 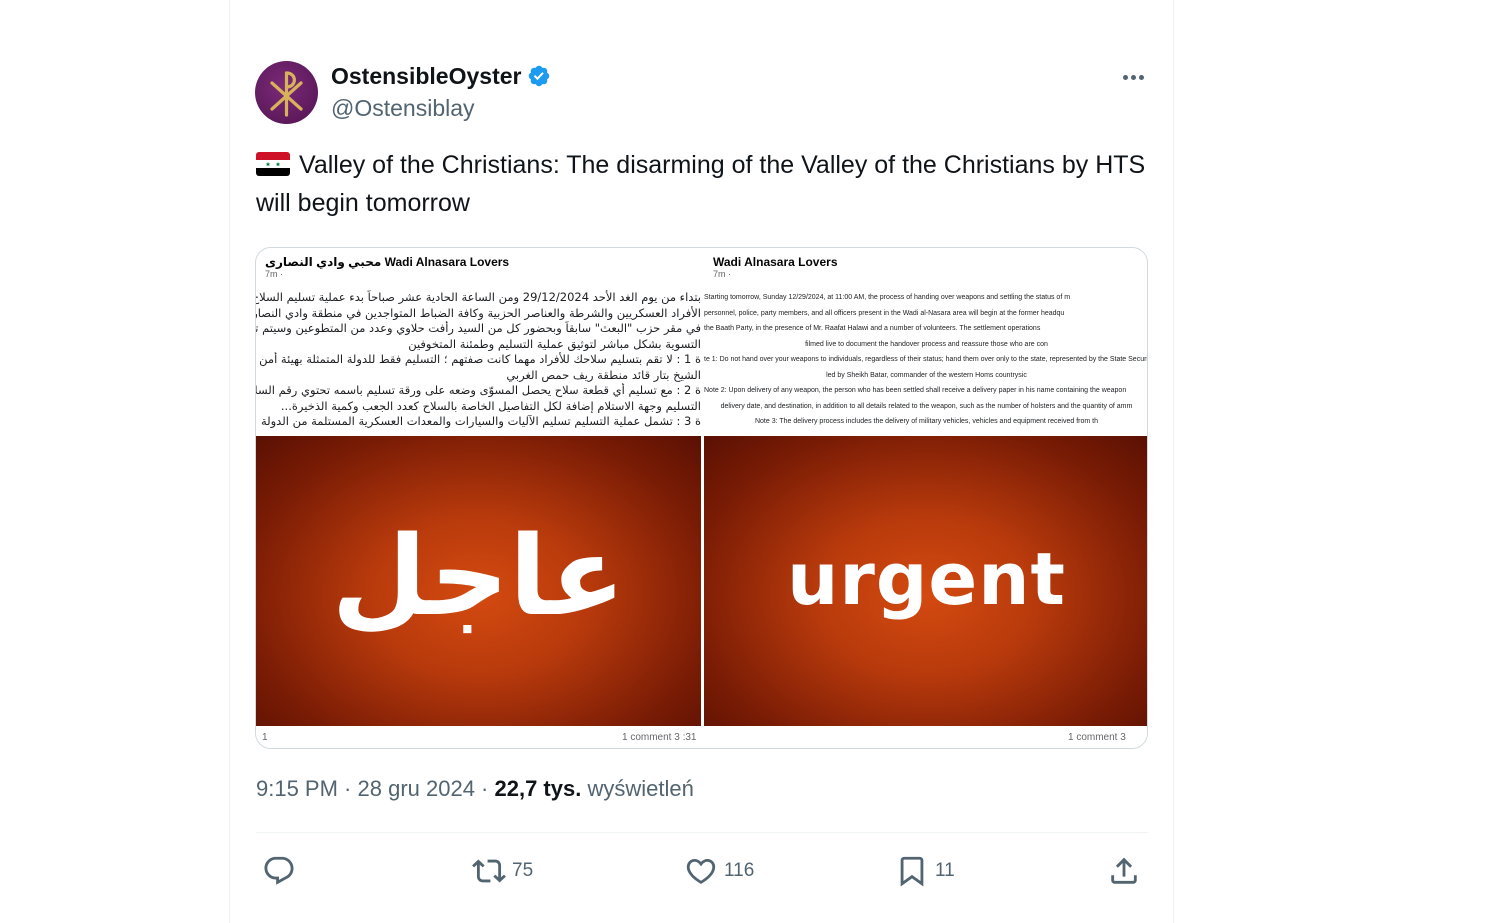 I want to click on tweet-time: 9:15 PM, so click(x=297, y=788).